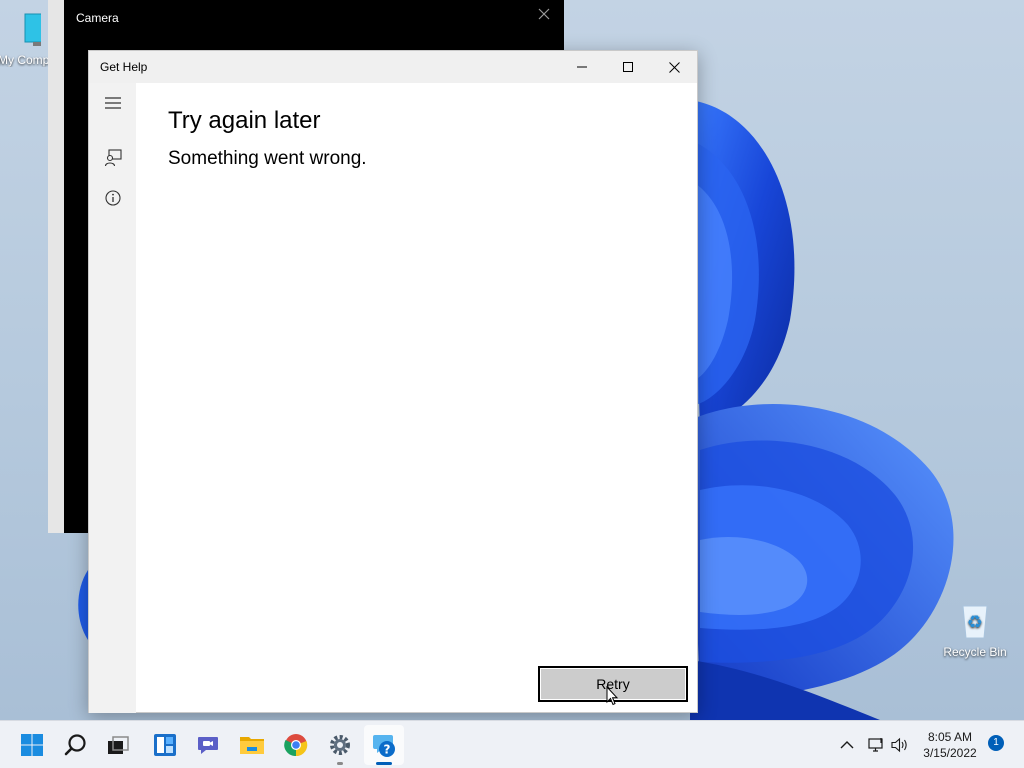 The height and width of the screenshot is (768, 1024). I want to click on speaker-icon, so click(899, 745).